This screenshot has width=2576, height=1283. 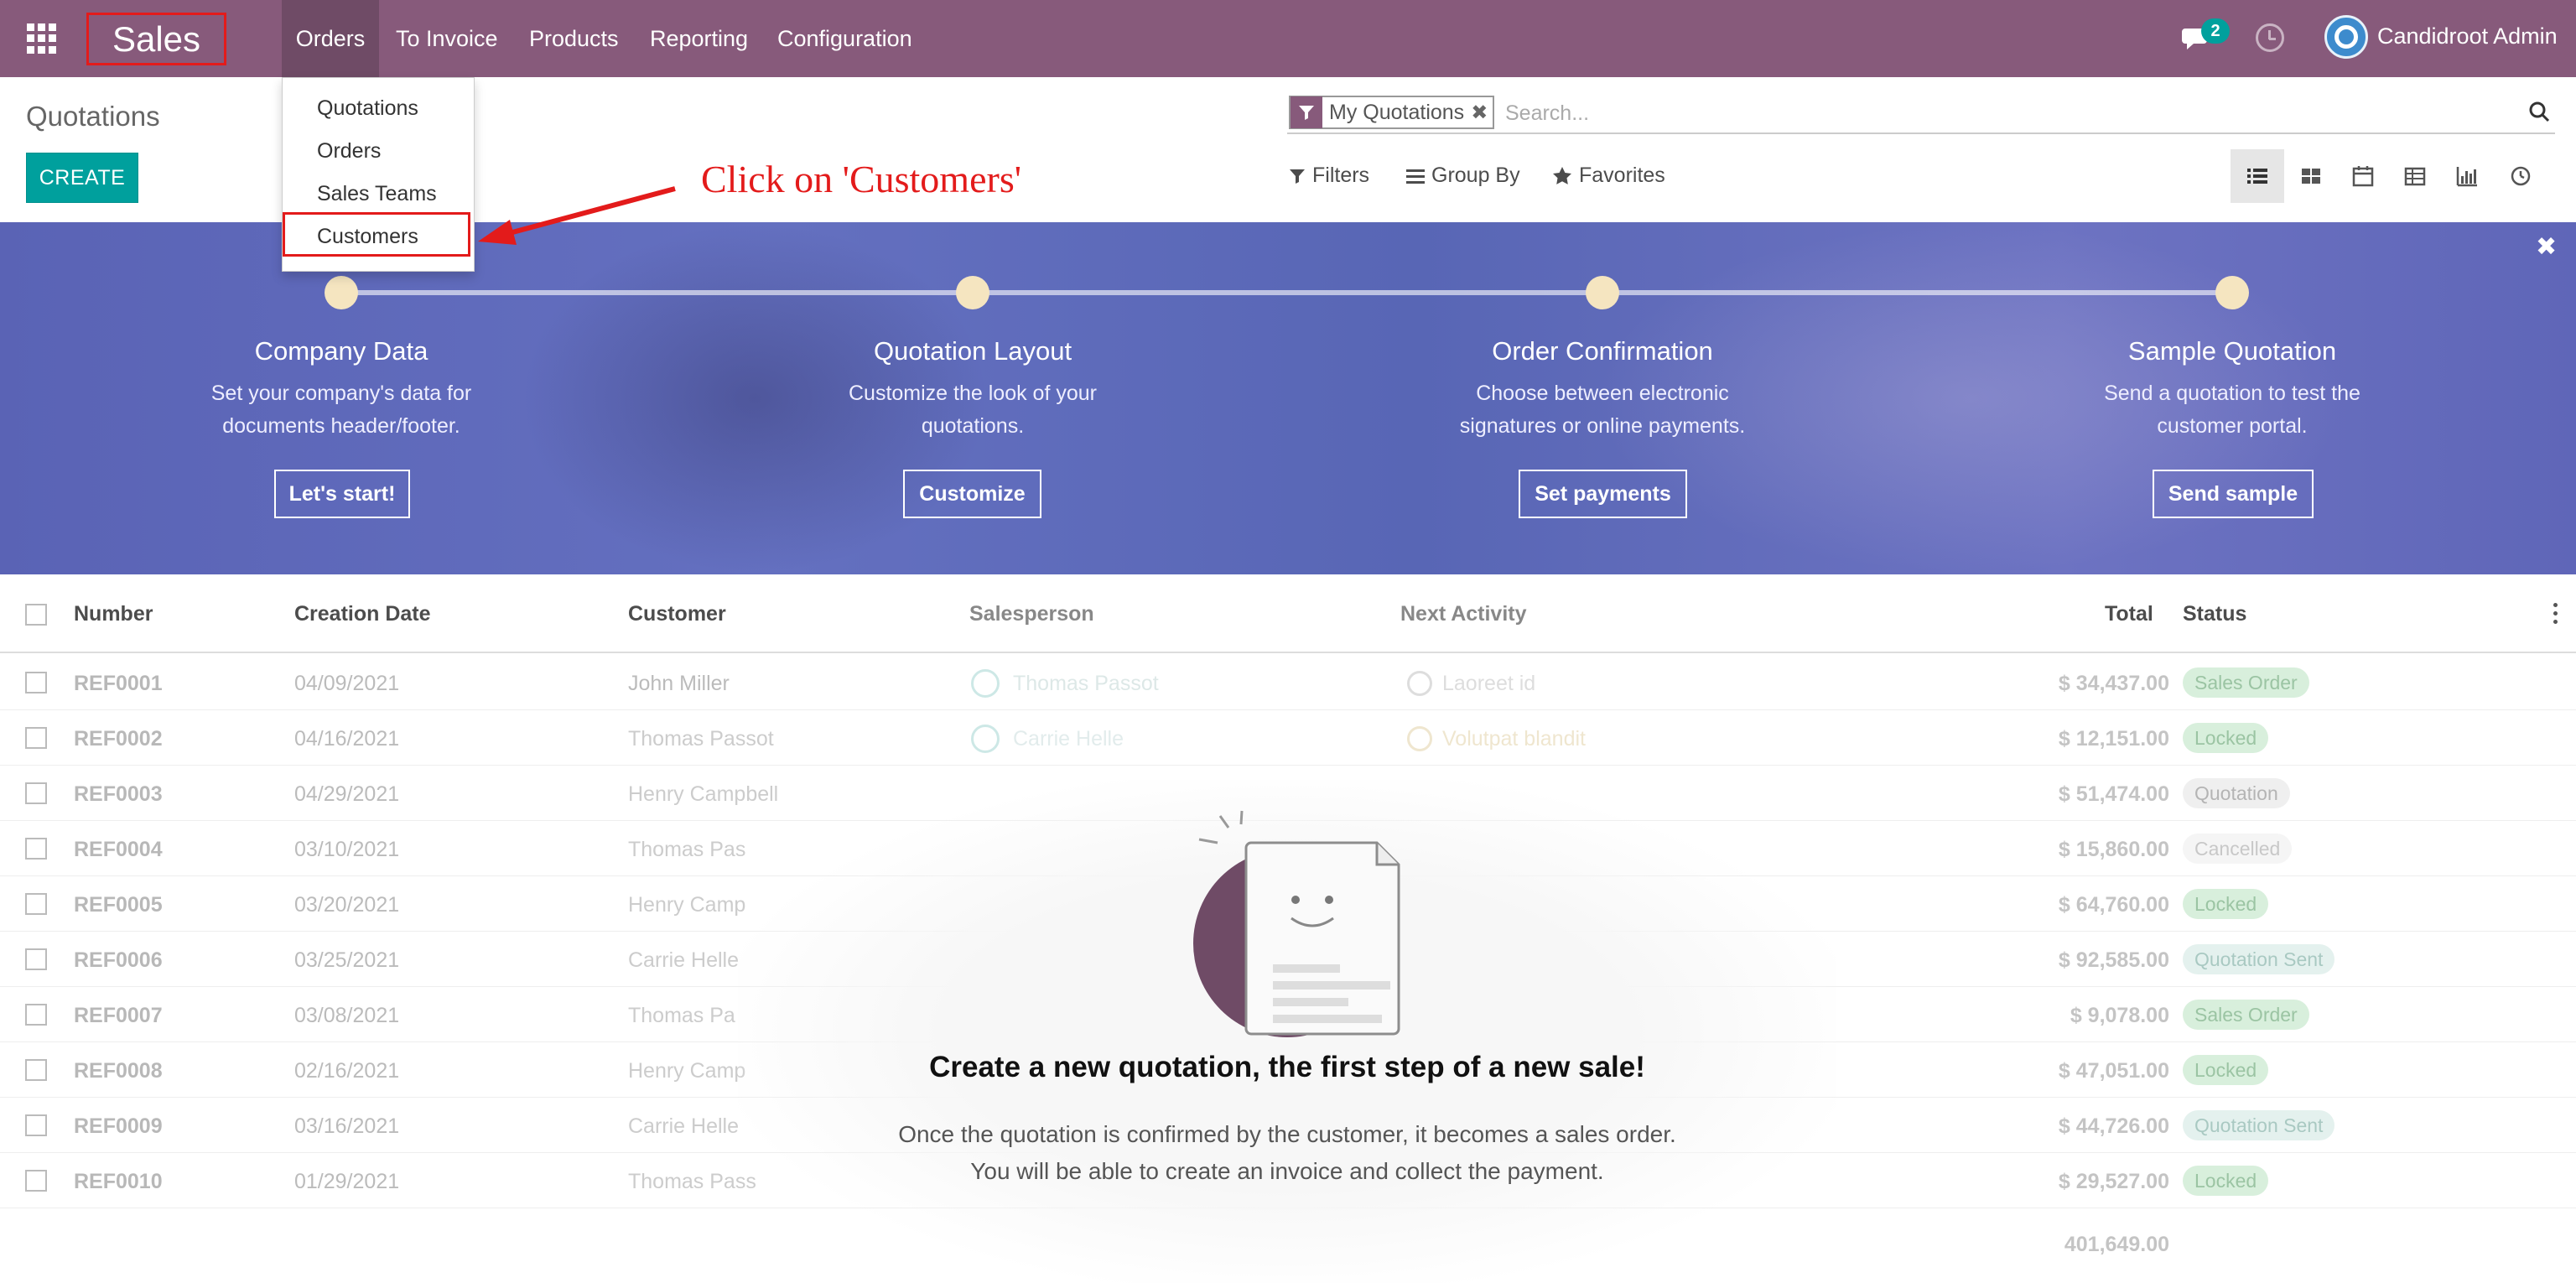 I want to click on cell-salesperson: Thomas Passot, so click(x=1086, y=683).